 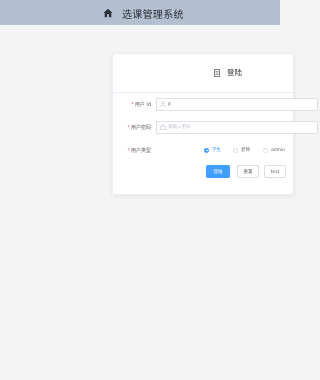 What do you see at coordinates (265, 150) in the screenshot?
I see `radio-admin-dot` at bounding box center [265, 150].